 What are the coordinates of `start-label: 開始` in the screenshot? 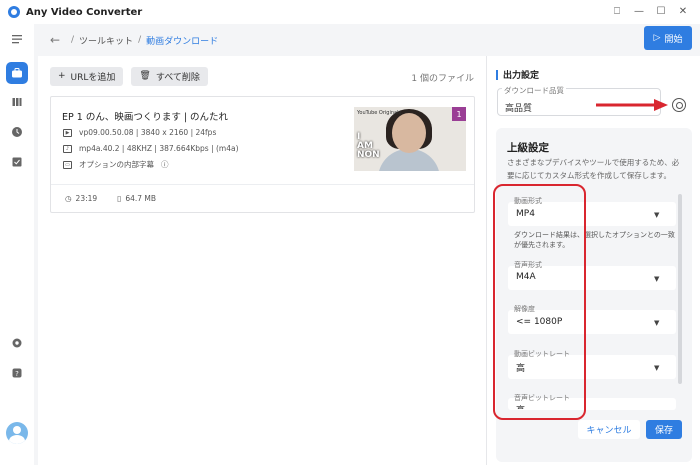 It's located at (673, 39).